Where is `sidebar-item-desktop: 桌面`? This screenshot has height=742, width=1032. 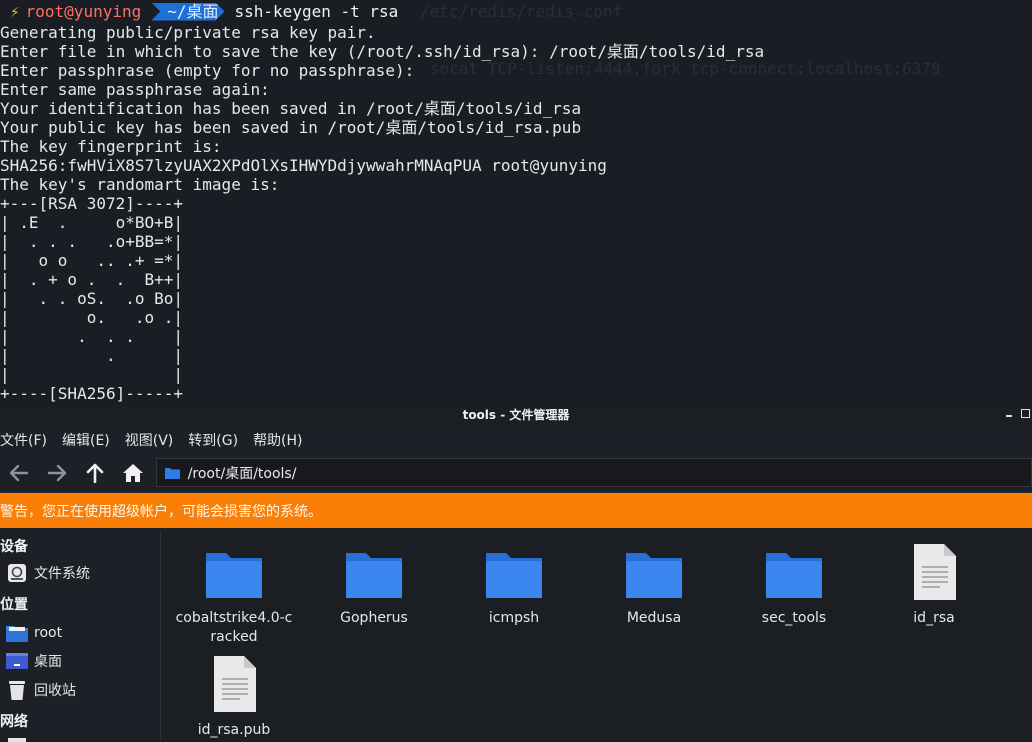
sidebar-item-desktop: 桌面 is located at coordinates (34, 661).